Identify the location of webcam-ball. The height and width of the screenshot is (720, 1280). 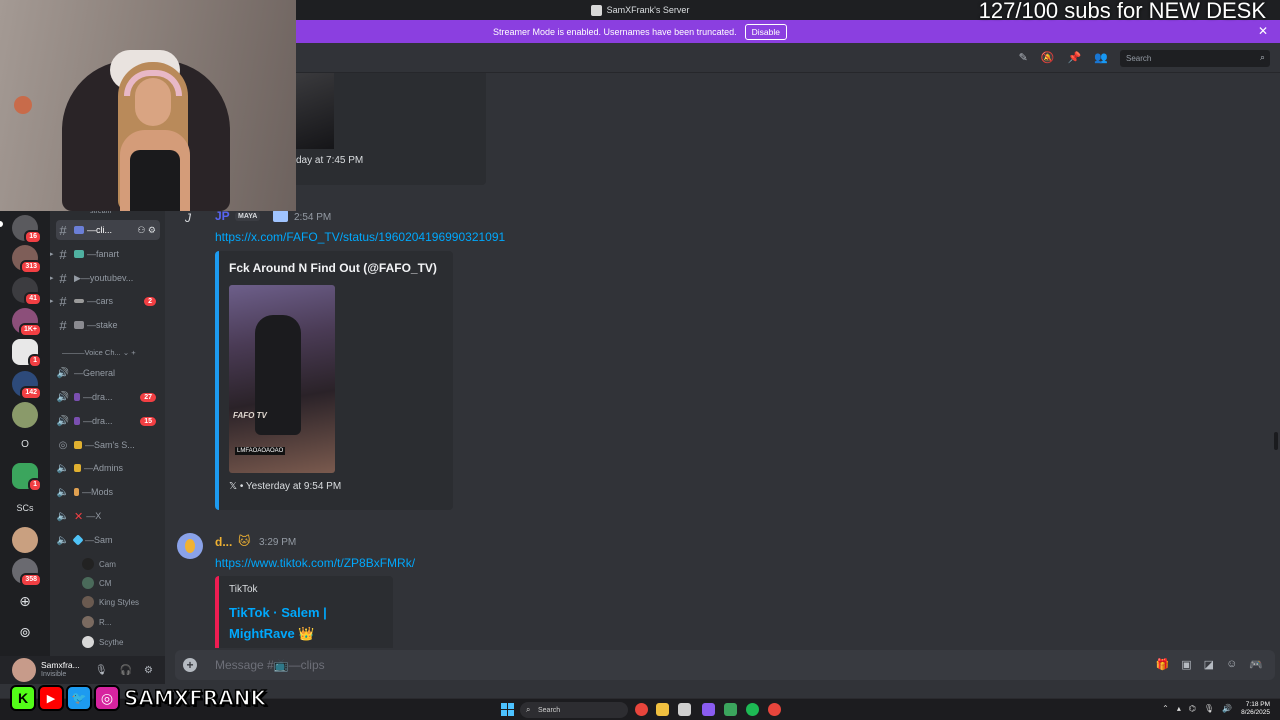
(23, 105).